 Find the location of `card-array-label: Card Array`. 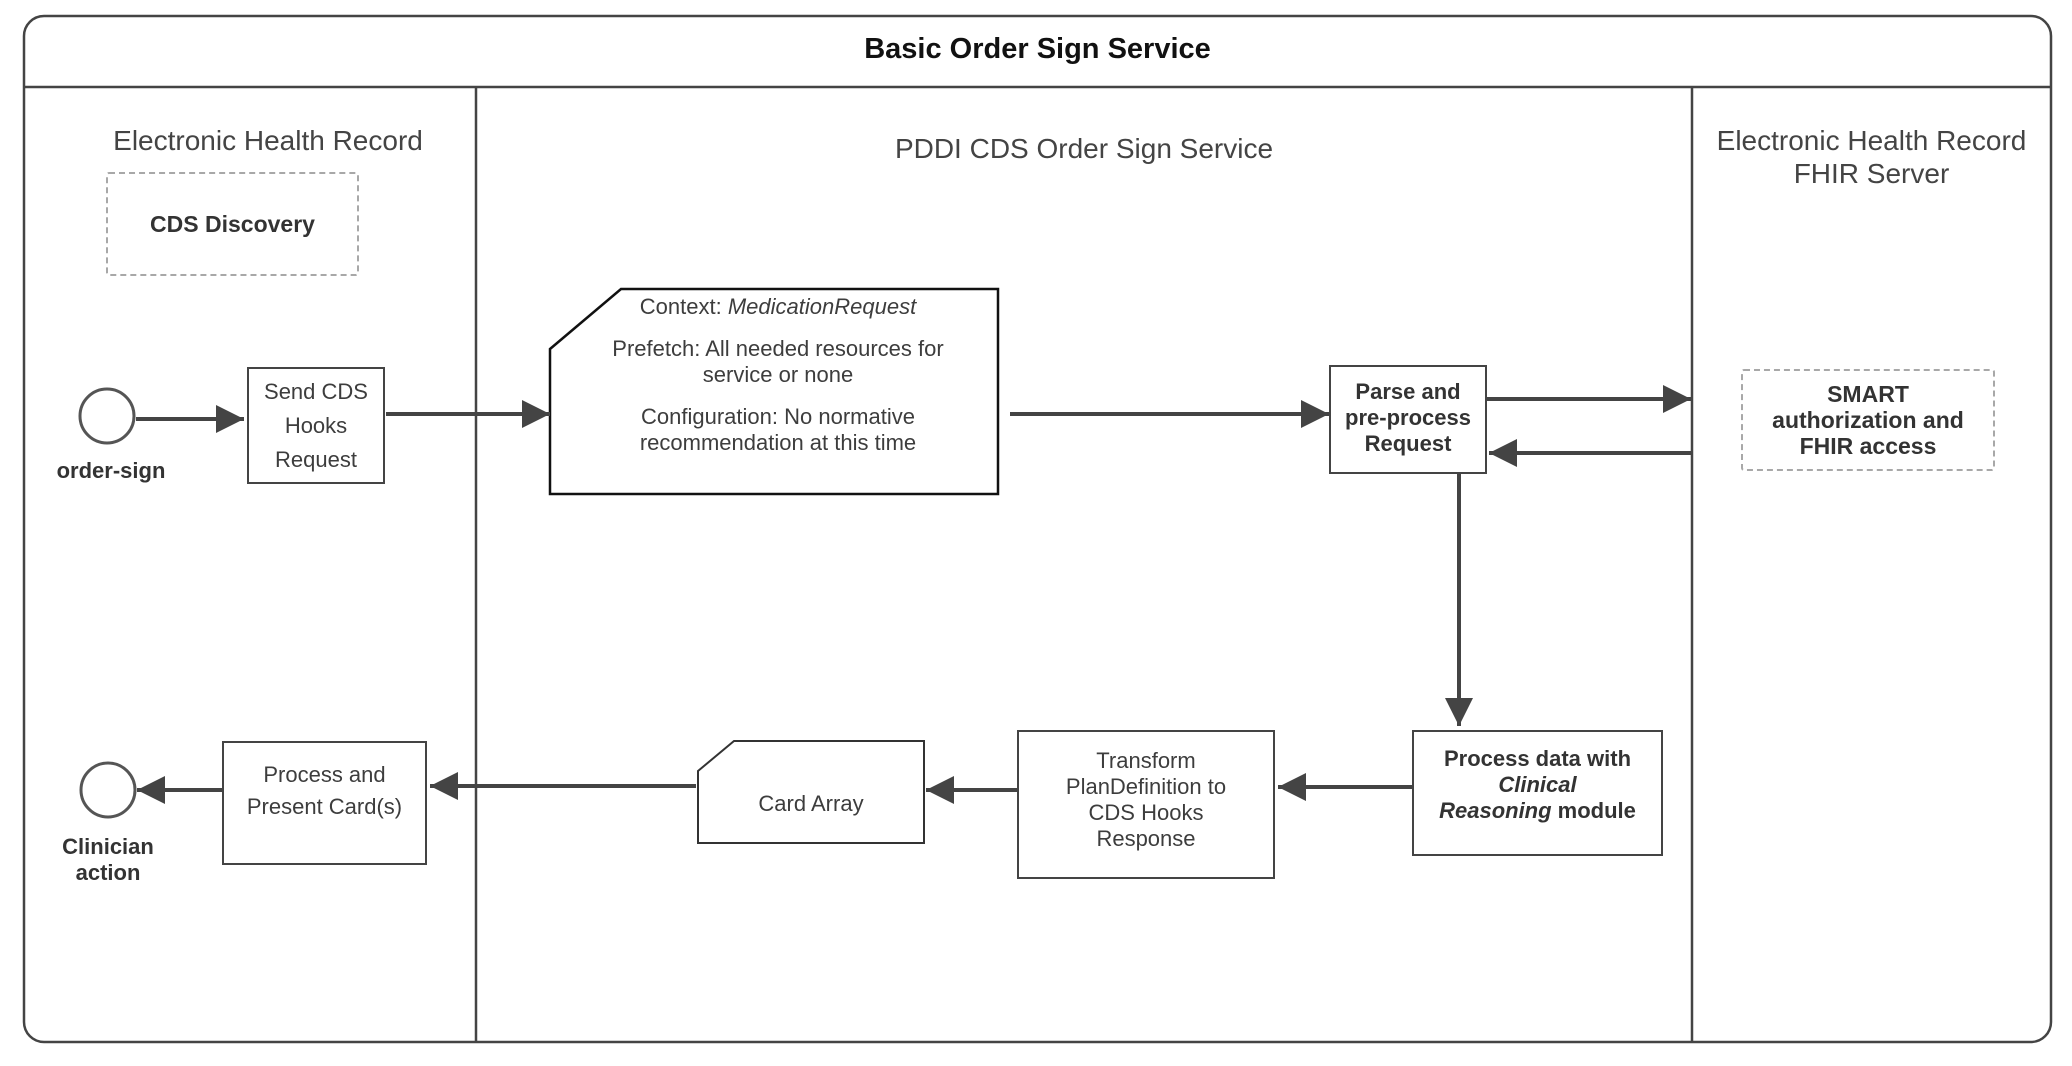

card-array-label: Card Array is located at coordinates (811, 803).